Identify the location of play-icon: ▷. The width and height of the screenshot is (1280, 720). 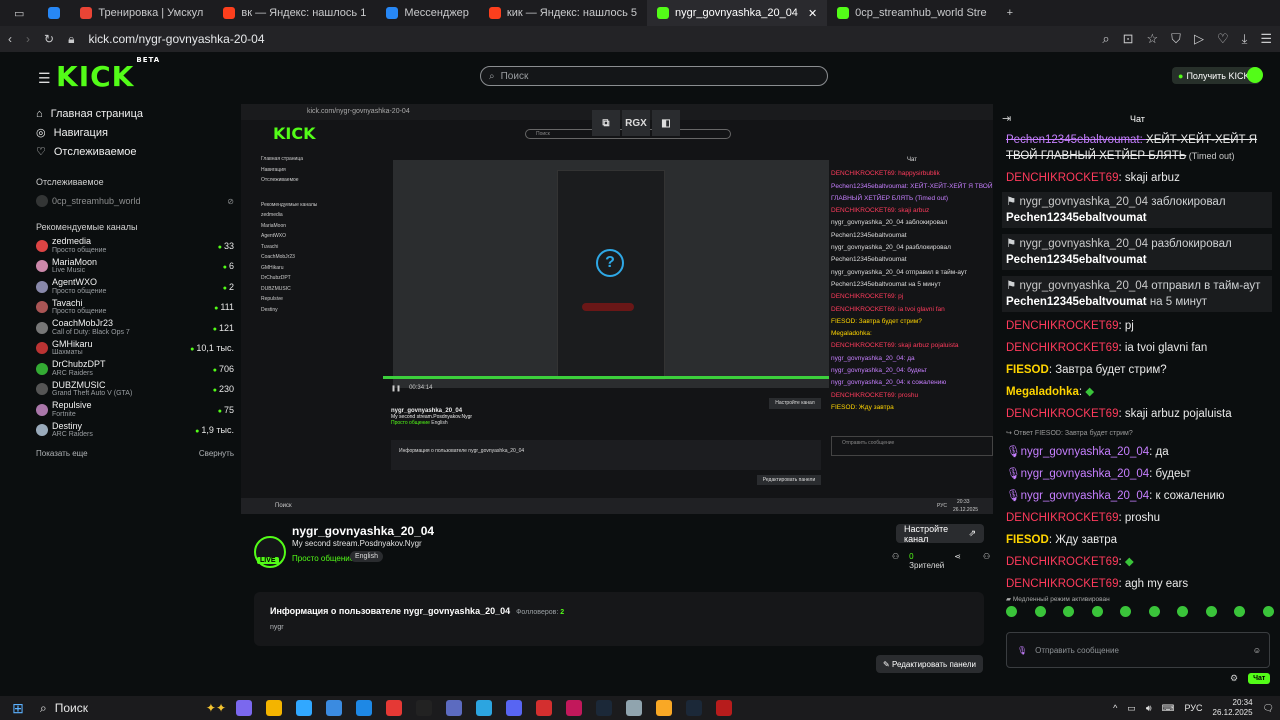
(1199, 39).